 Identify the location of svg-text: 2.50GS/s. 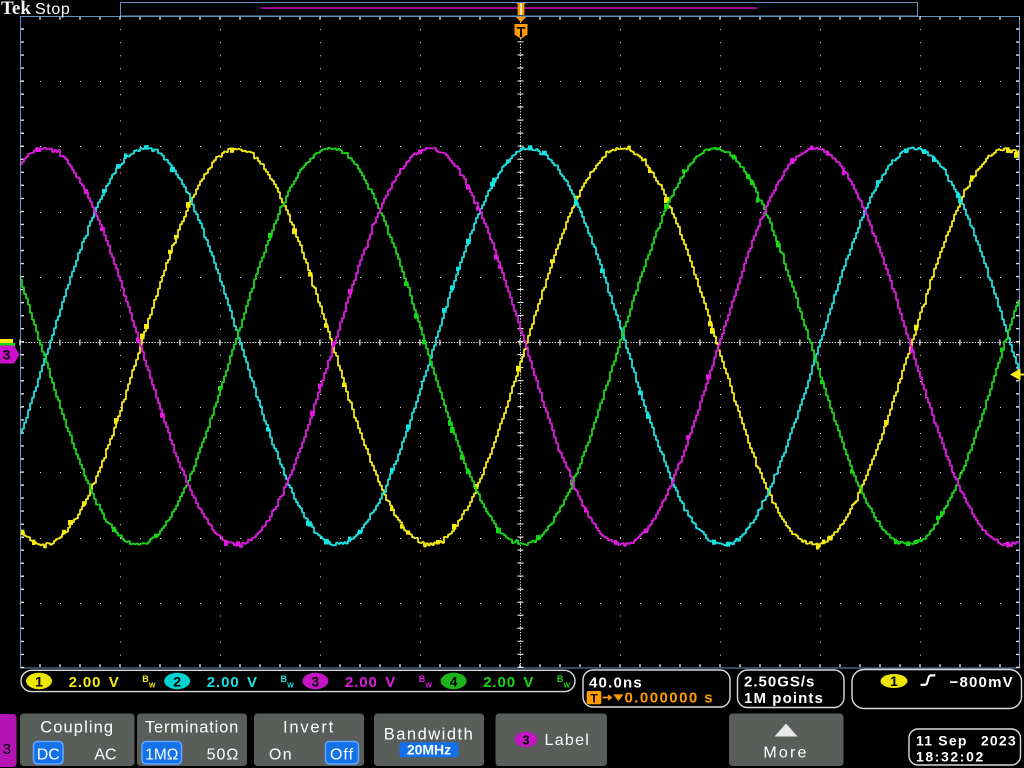
(779, 682).